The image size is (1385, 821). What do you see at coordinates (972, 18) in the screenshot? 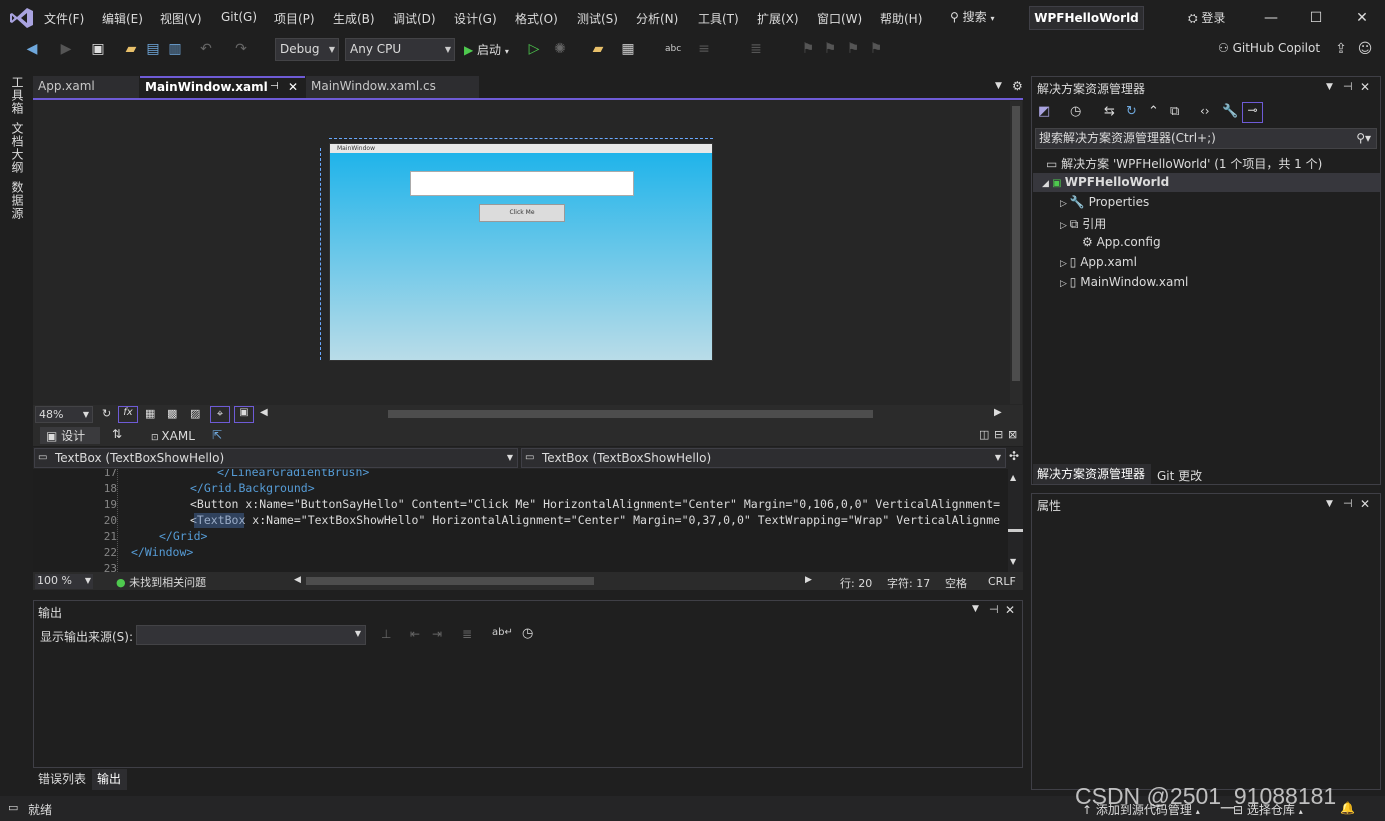
I see `search-box: ⚲ 搜索 ▾` at bounding box center [972, 18].